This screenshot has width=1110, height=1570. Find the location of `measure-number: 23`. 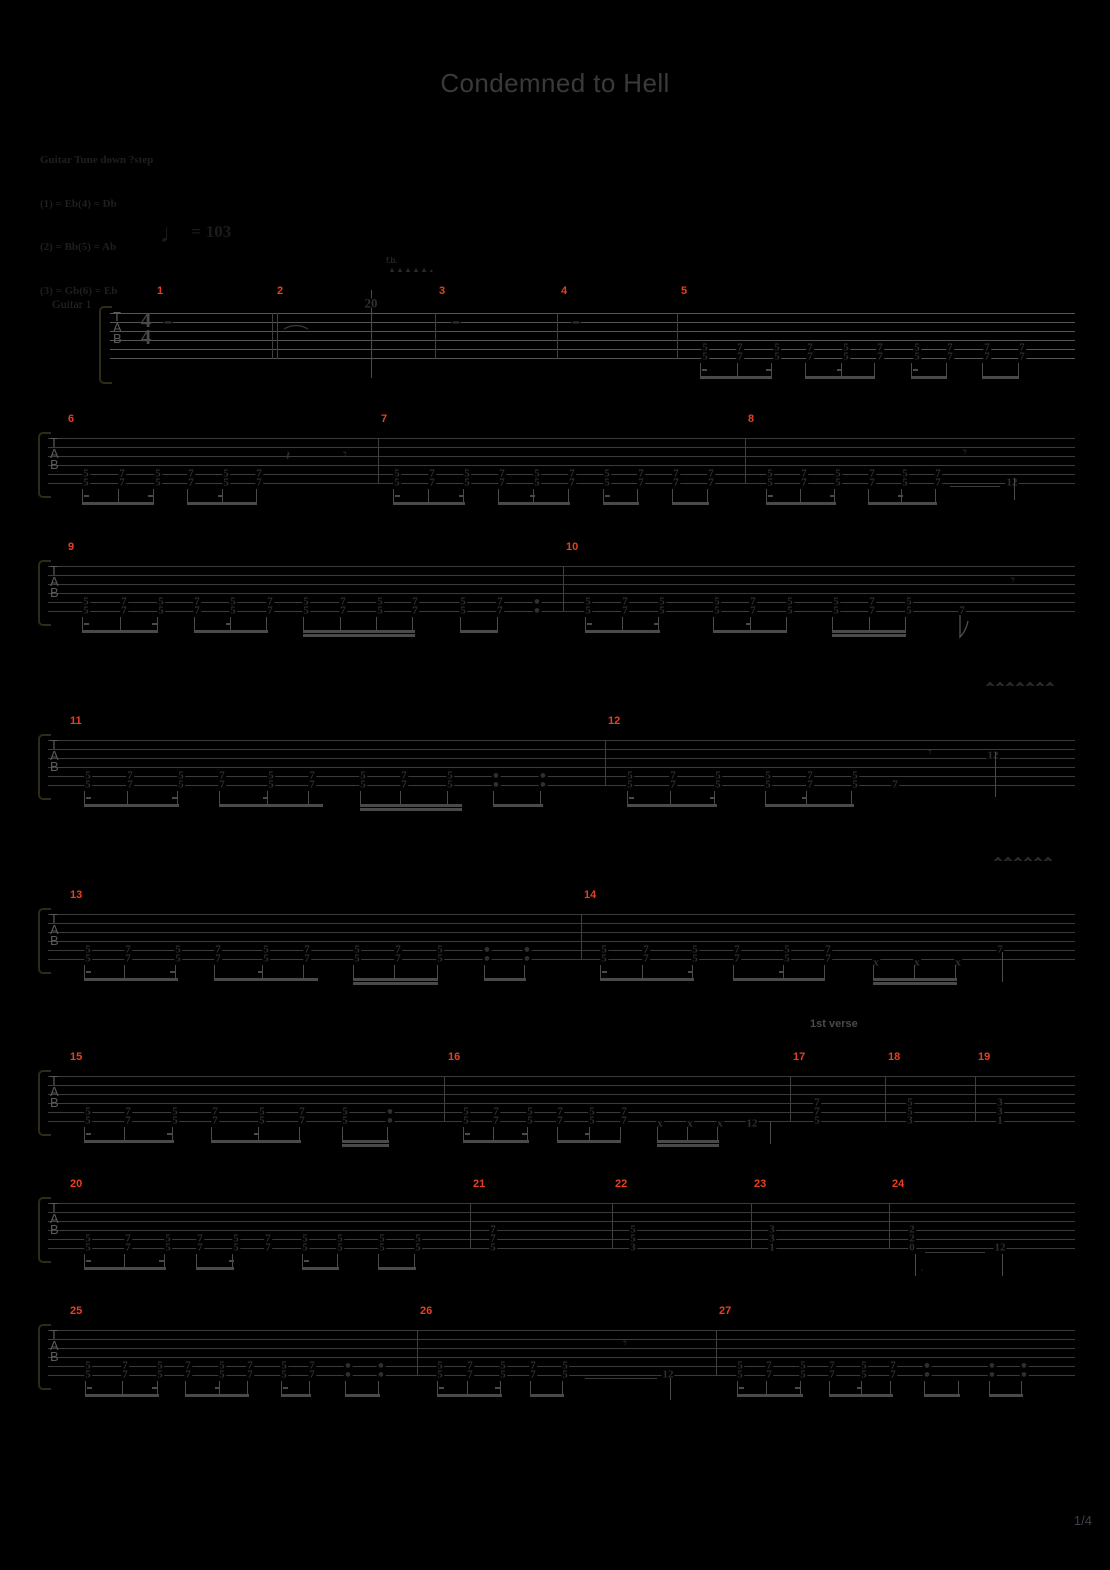

measure-number: 23 is located at coordinates (760, 1184).